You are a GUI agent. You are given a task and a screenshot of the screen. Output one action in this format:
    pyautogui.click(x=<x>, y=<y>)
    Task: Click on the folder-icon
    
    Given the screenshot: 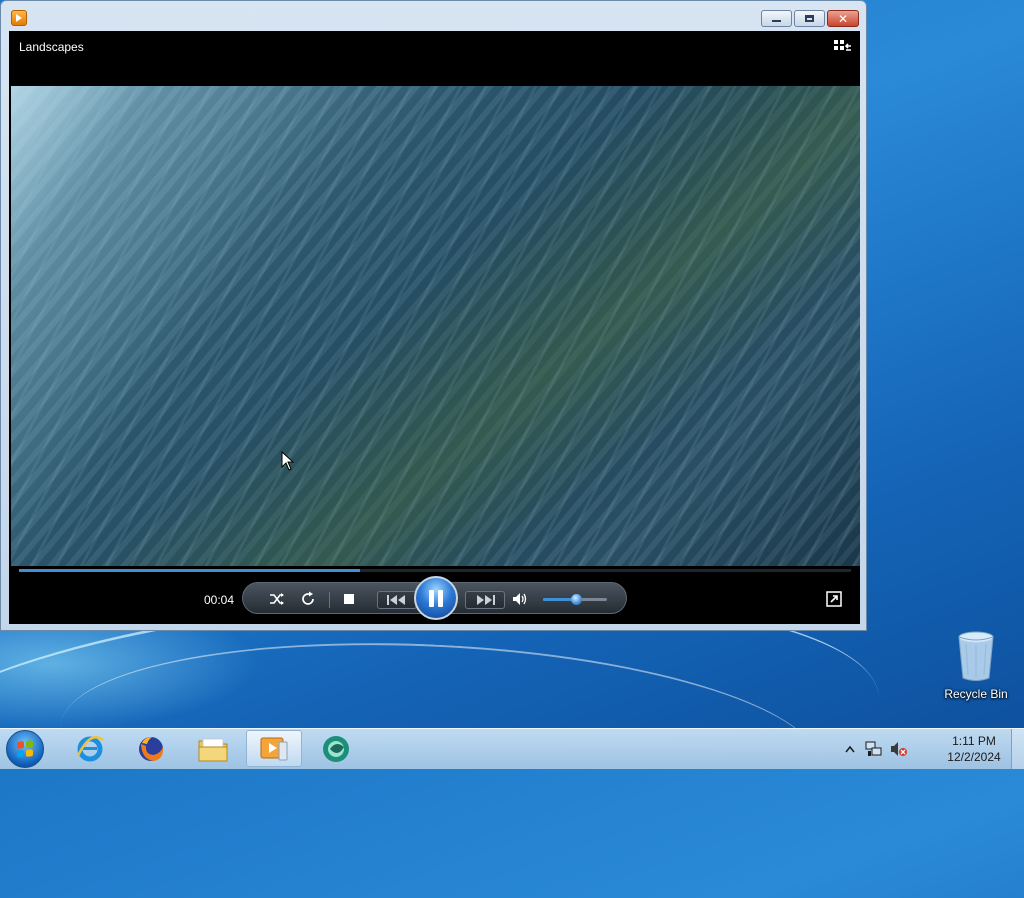 What is the action you would take?
    pyautogui.click(x=213, y=749)
    